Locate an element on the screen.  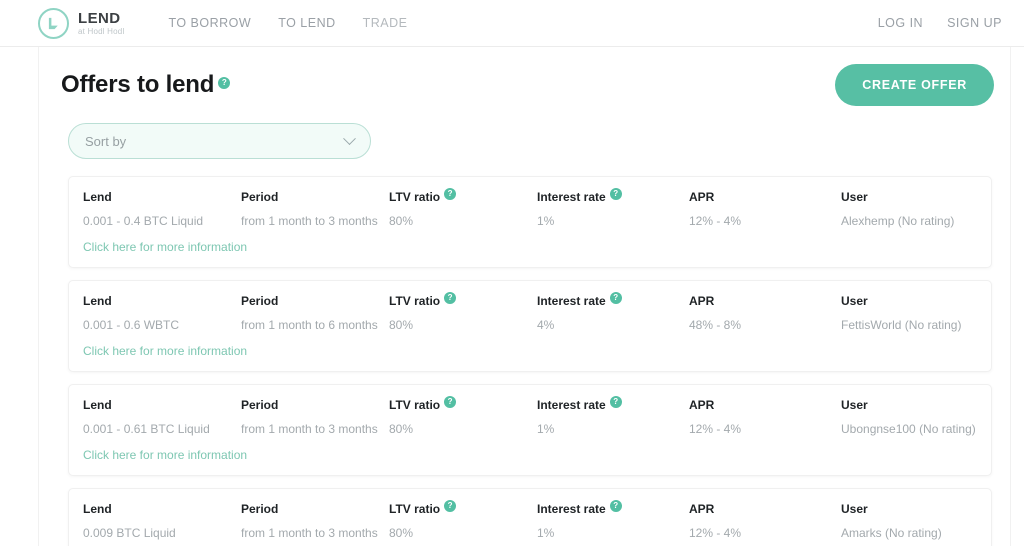
lend-circle-logo-icon is located at coordinates (53, 23).